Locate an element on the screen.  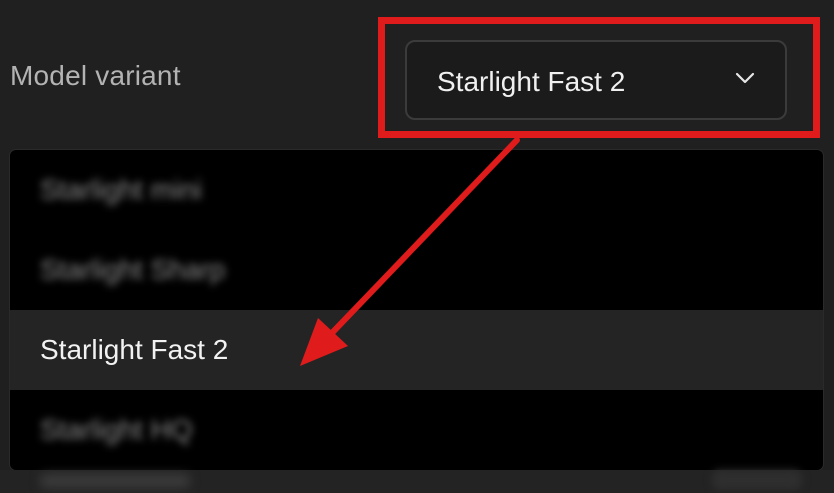
annotation-highlight-box is located at coordinates (599, 77).